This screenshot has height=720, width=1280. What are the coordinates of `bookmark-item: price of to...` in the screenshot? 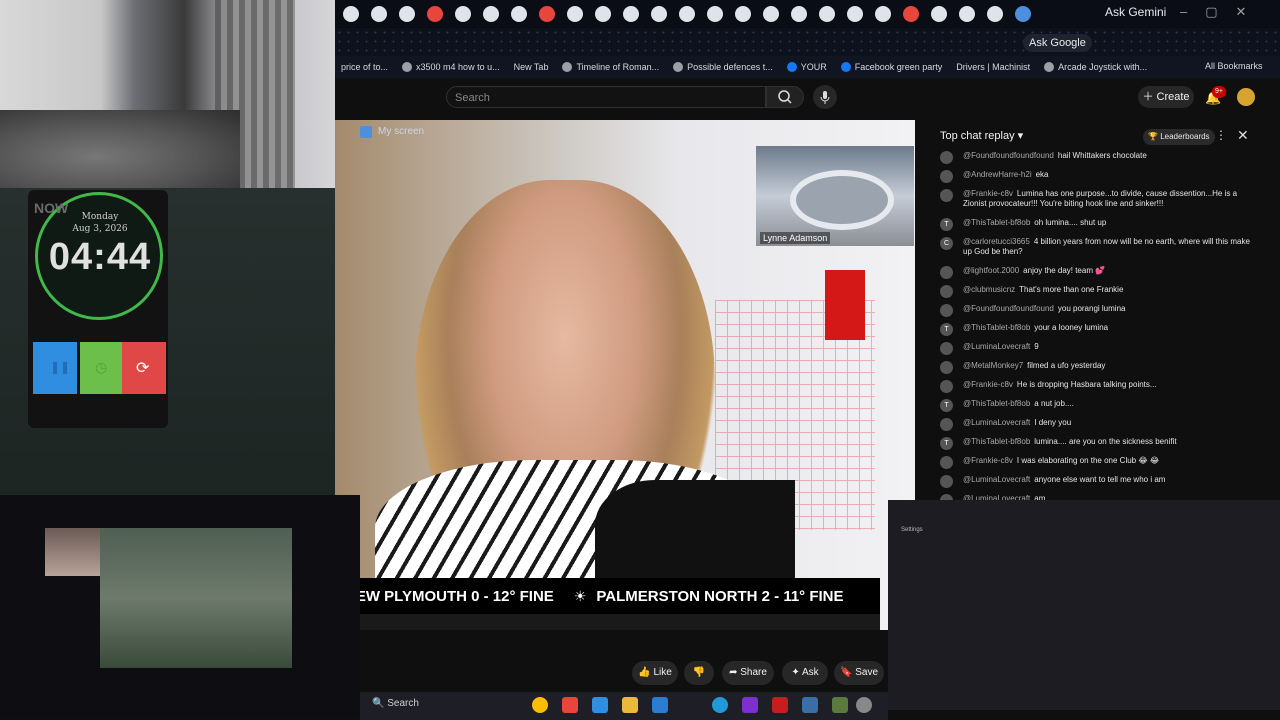 It's located at (364, 67).